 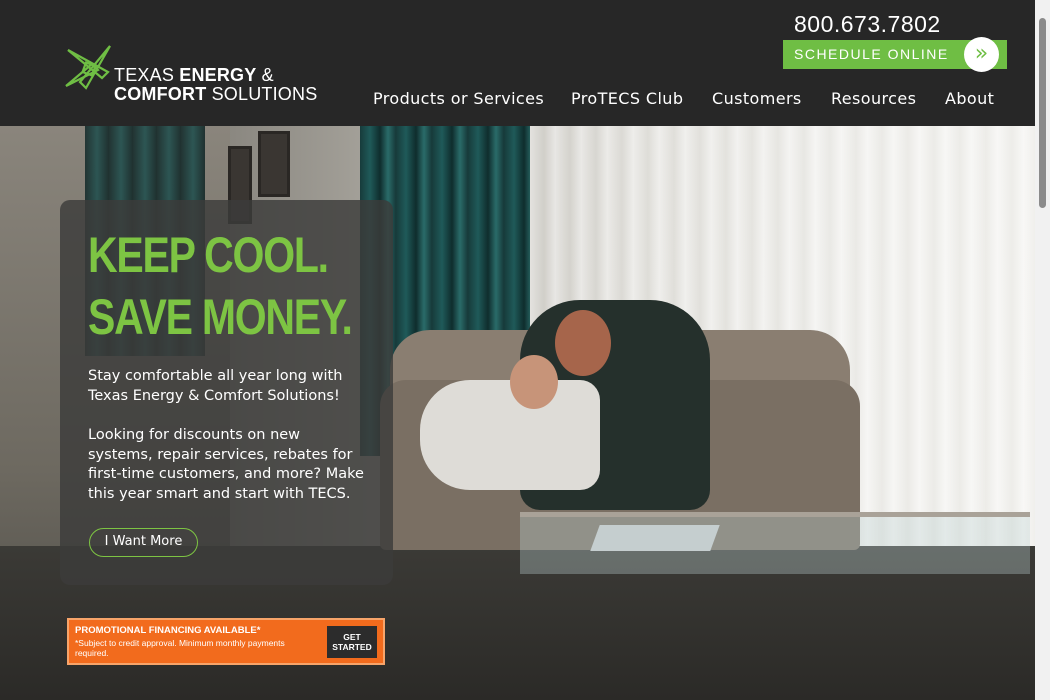 What do you see at coordinates (627, 98) in the screenshot?
I see `nav-protecs-club: ProTECS Club` at bounding box center [627, 98].